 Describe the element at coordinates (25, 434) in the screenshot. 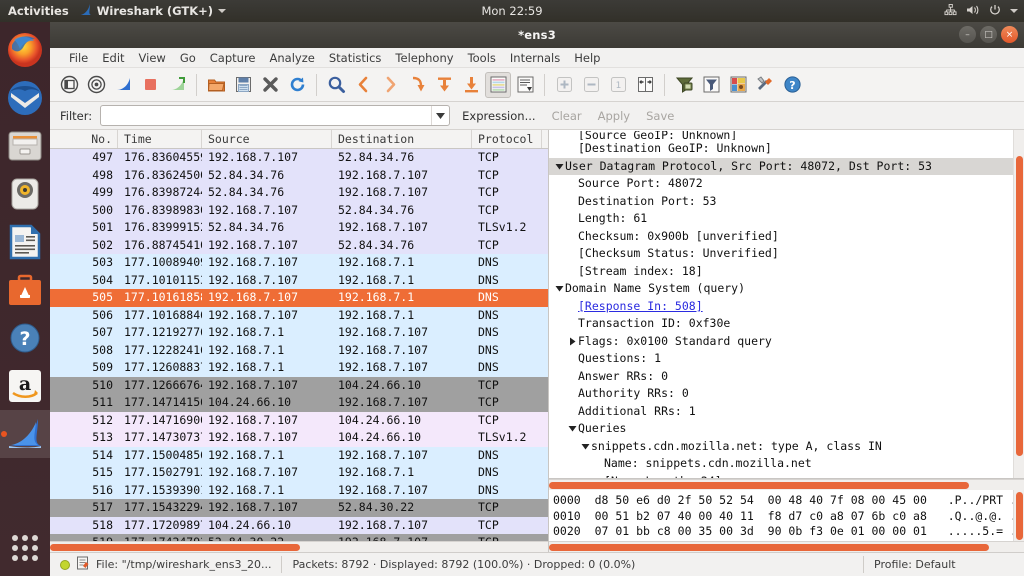

I see `launcher-item-wireshark` at that location.